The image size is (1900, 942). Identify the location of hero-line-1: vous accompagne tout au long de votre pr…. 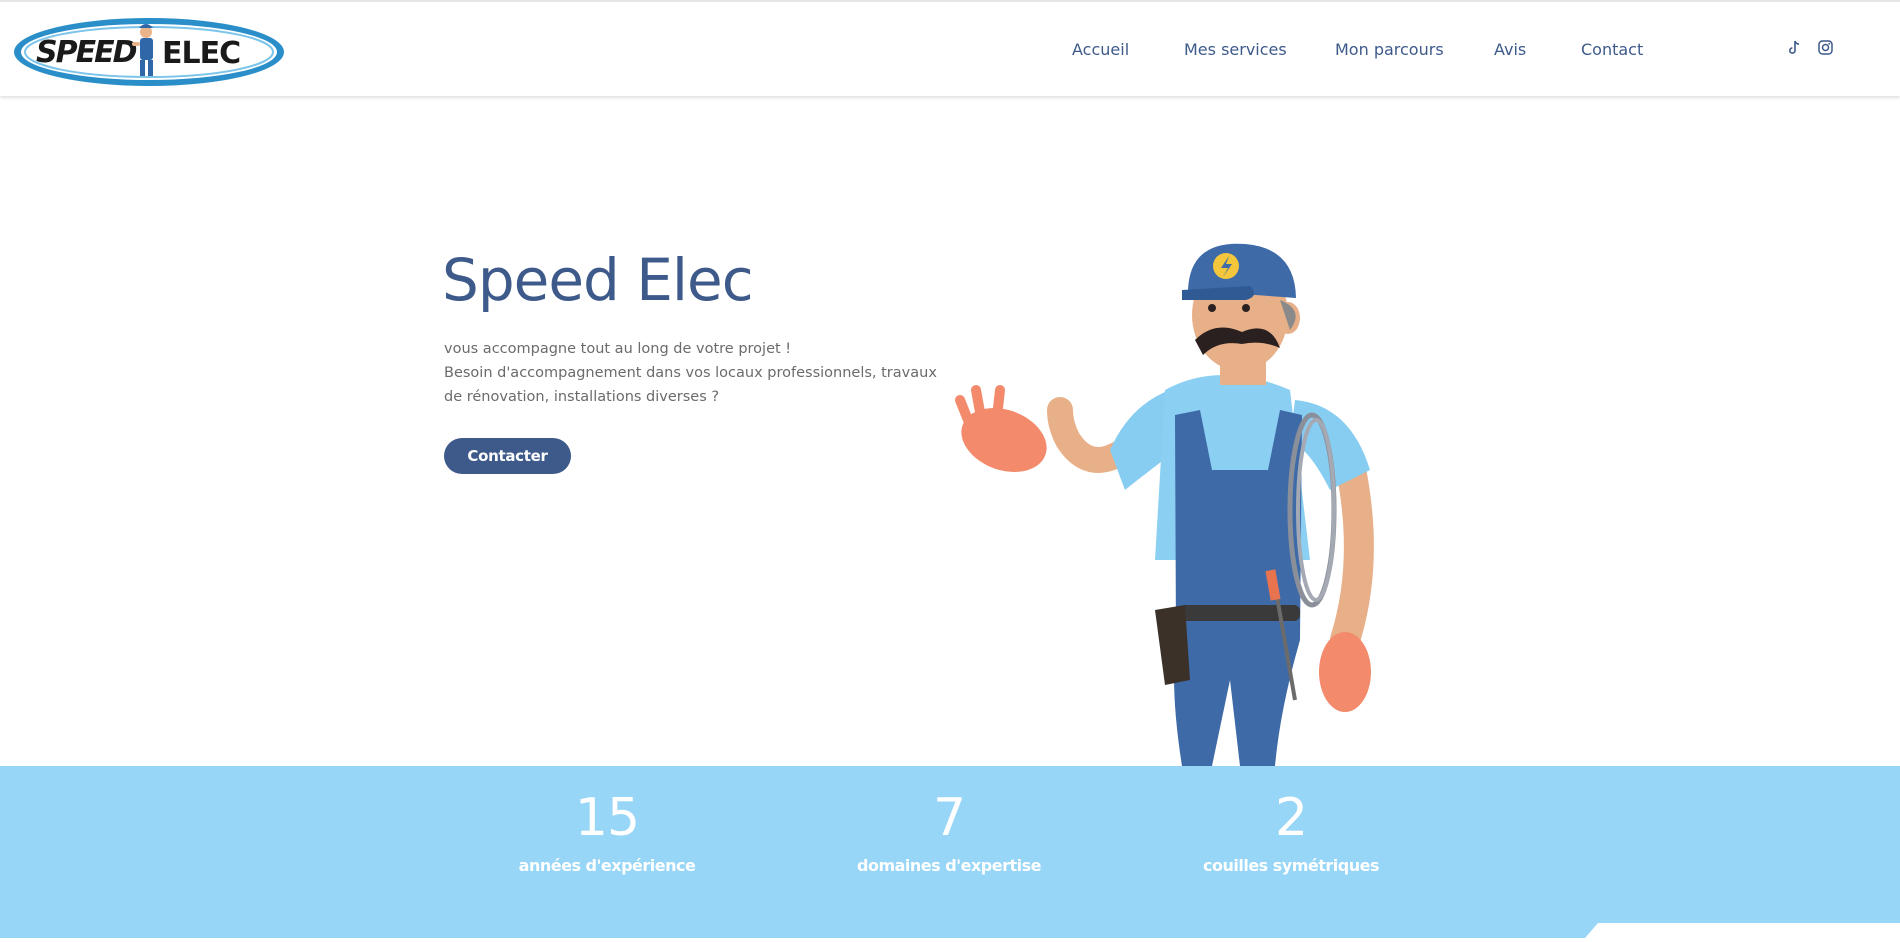
(618, 349).